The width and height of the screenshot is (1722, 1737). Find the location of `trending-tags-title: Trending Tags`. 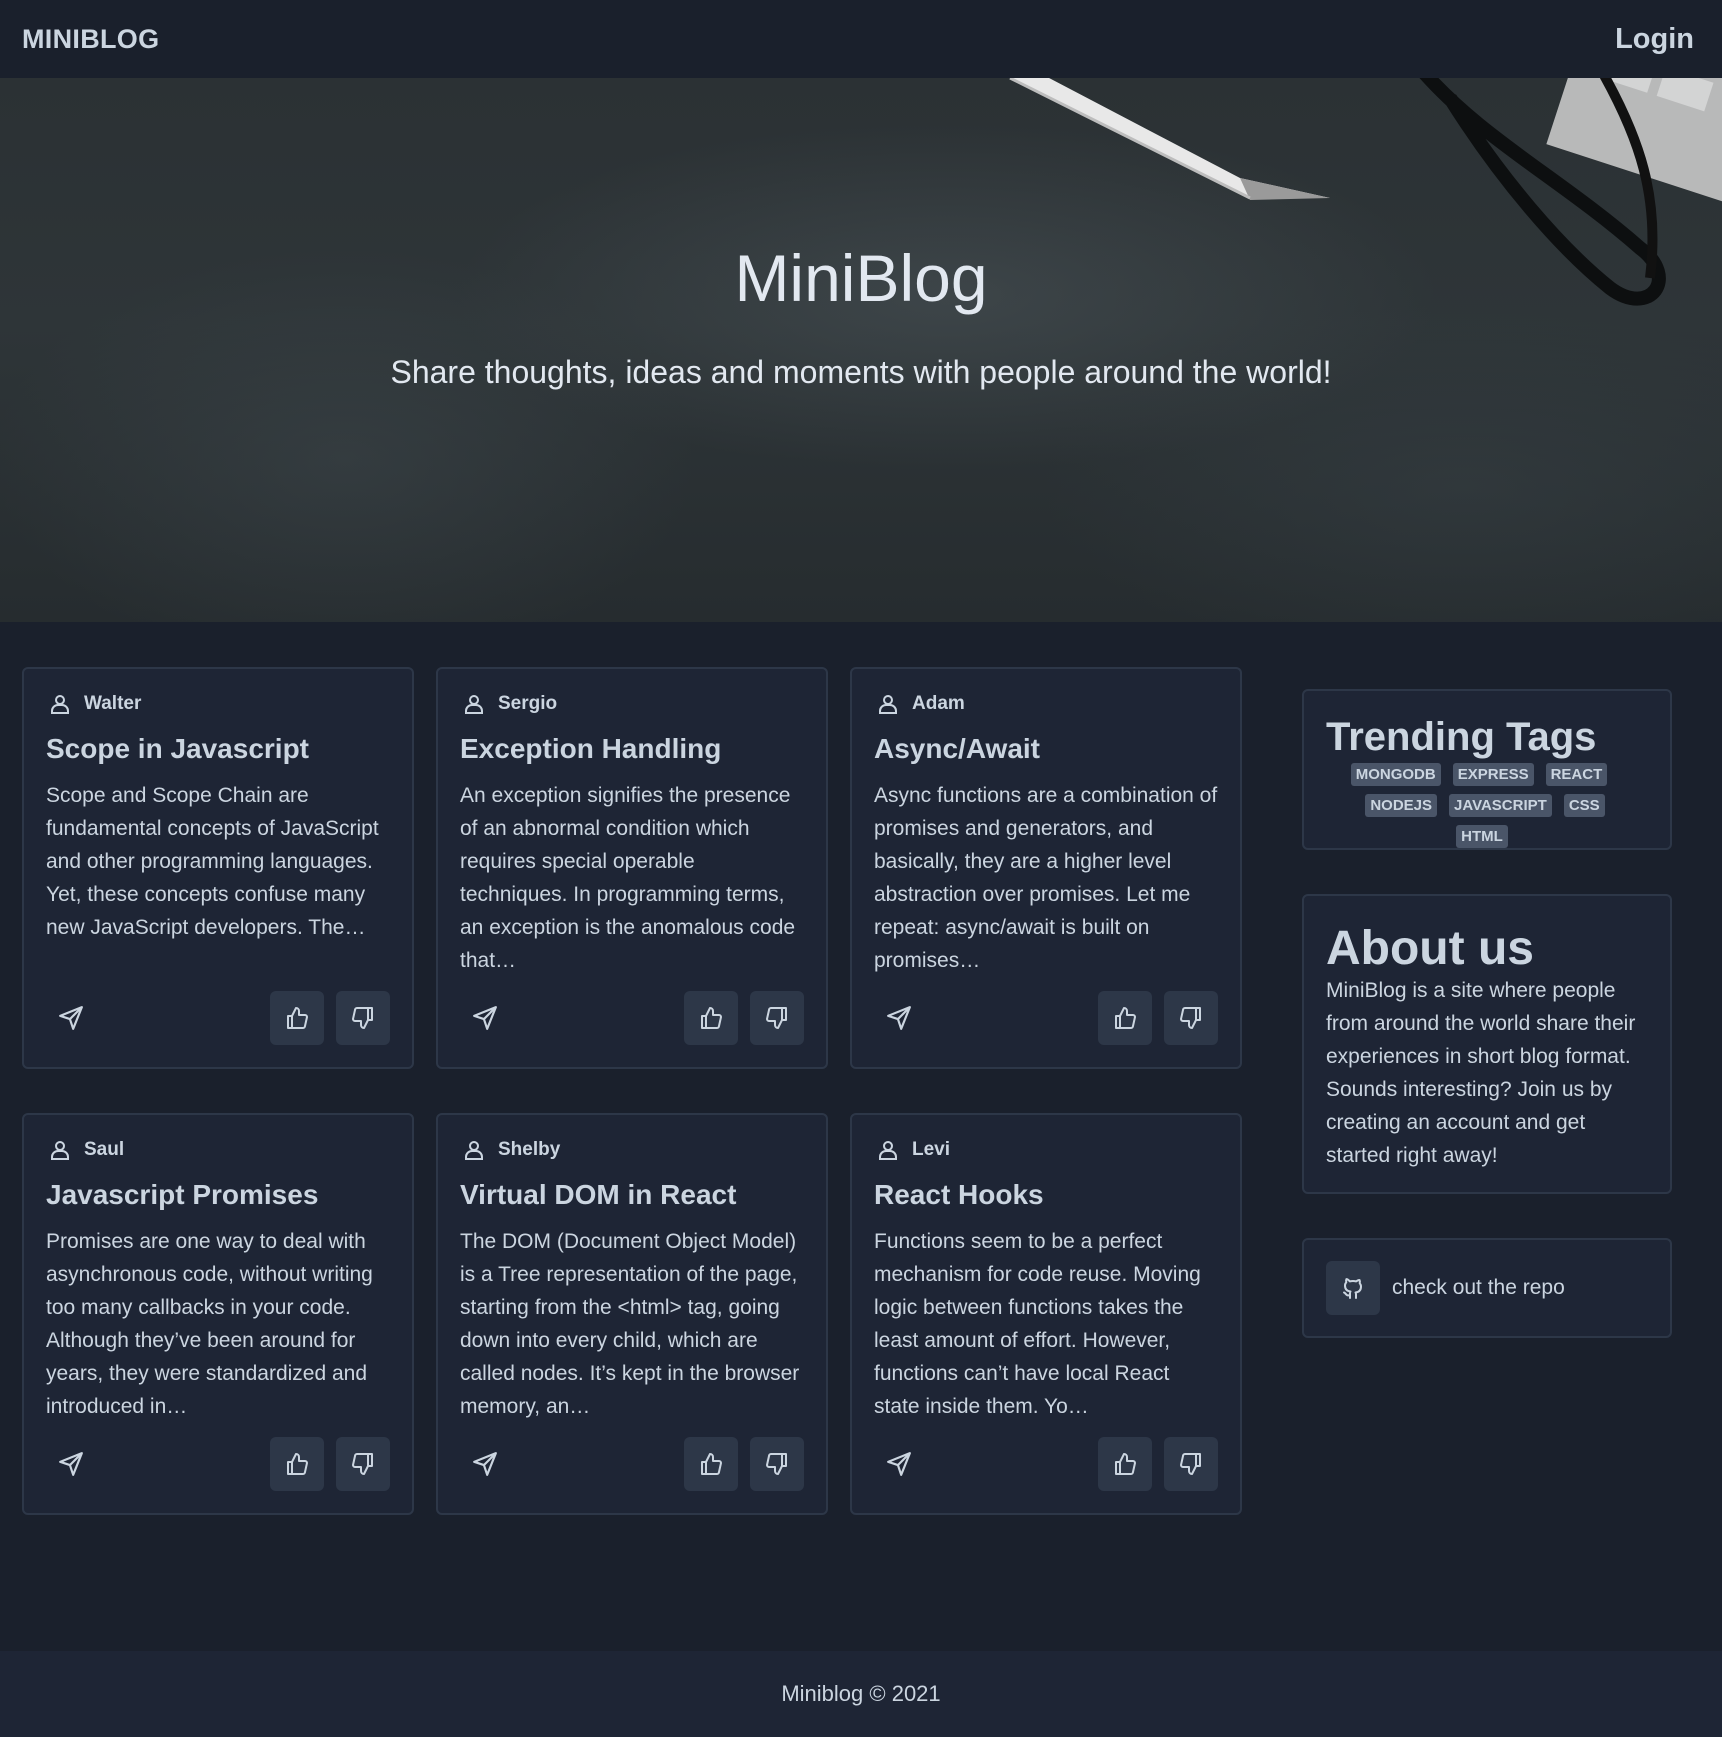

trending-tags-title: Trending Tags is located at coordinates (1461, 737).